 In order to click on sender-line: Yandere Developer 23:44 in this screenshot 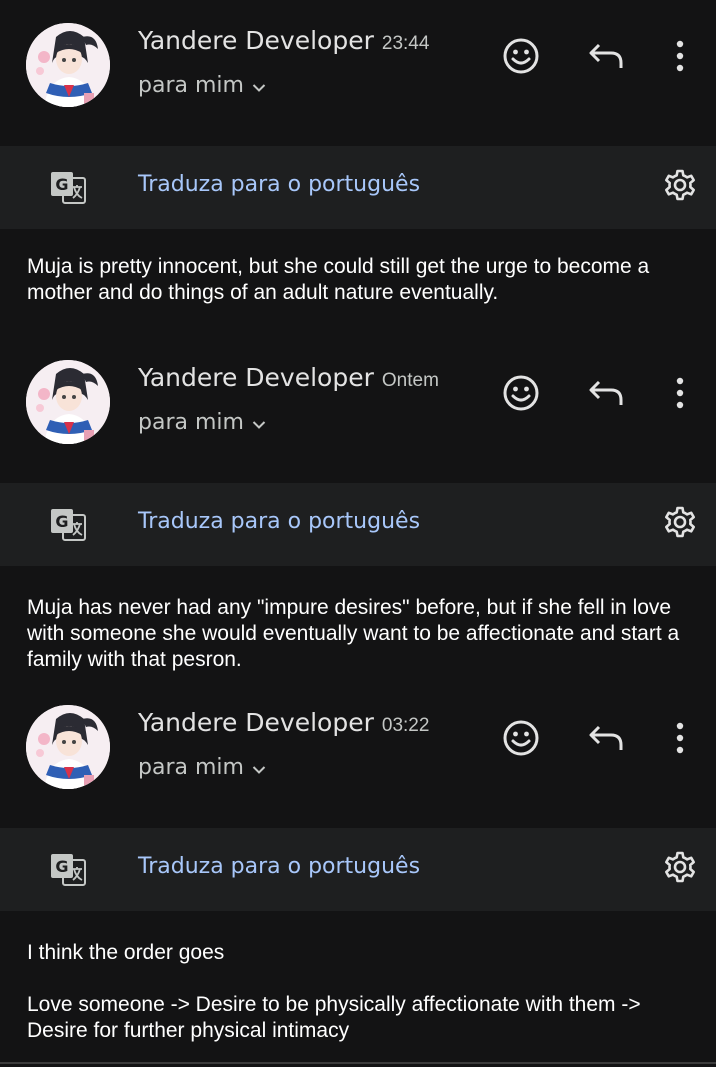, I will do `click(283, 40)`.